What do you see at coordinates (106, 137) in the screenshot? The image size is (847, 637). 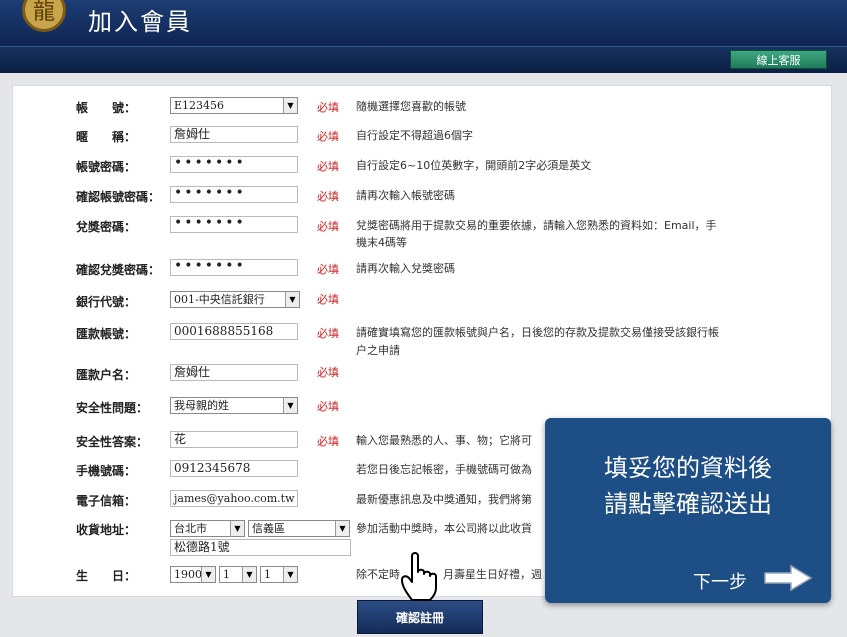 I see `nickname-label: 暱 稱：` at bounding box center [106, 137].